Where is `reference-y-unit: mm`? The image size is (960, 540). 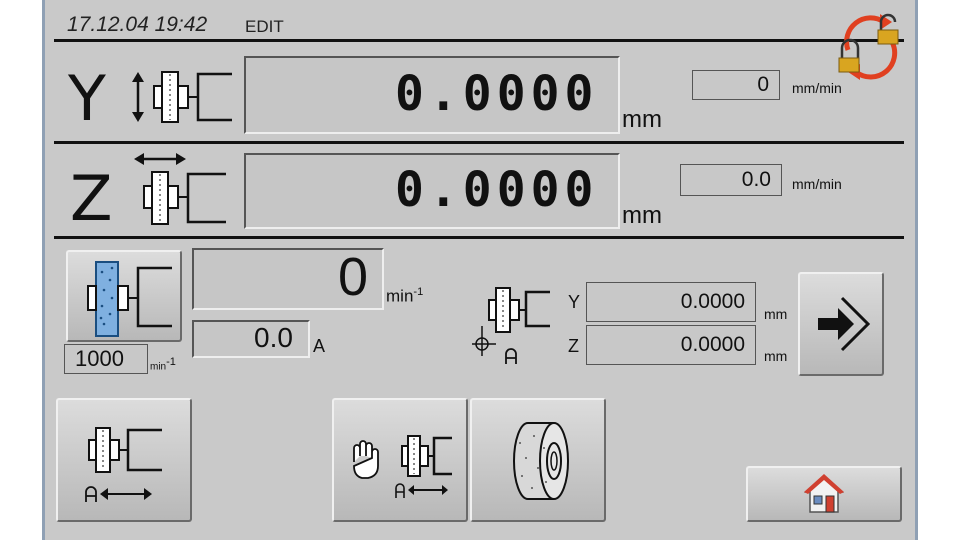 reference-y-unit: mm is located at coordinates (776, 314).